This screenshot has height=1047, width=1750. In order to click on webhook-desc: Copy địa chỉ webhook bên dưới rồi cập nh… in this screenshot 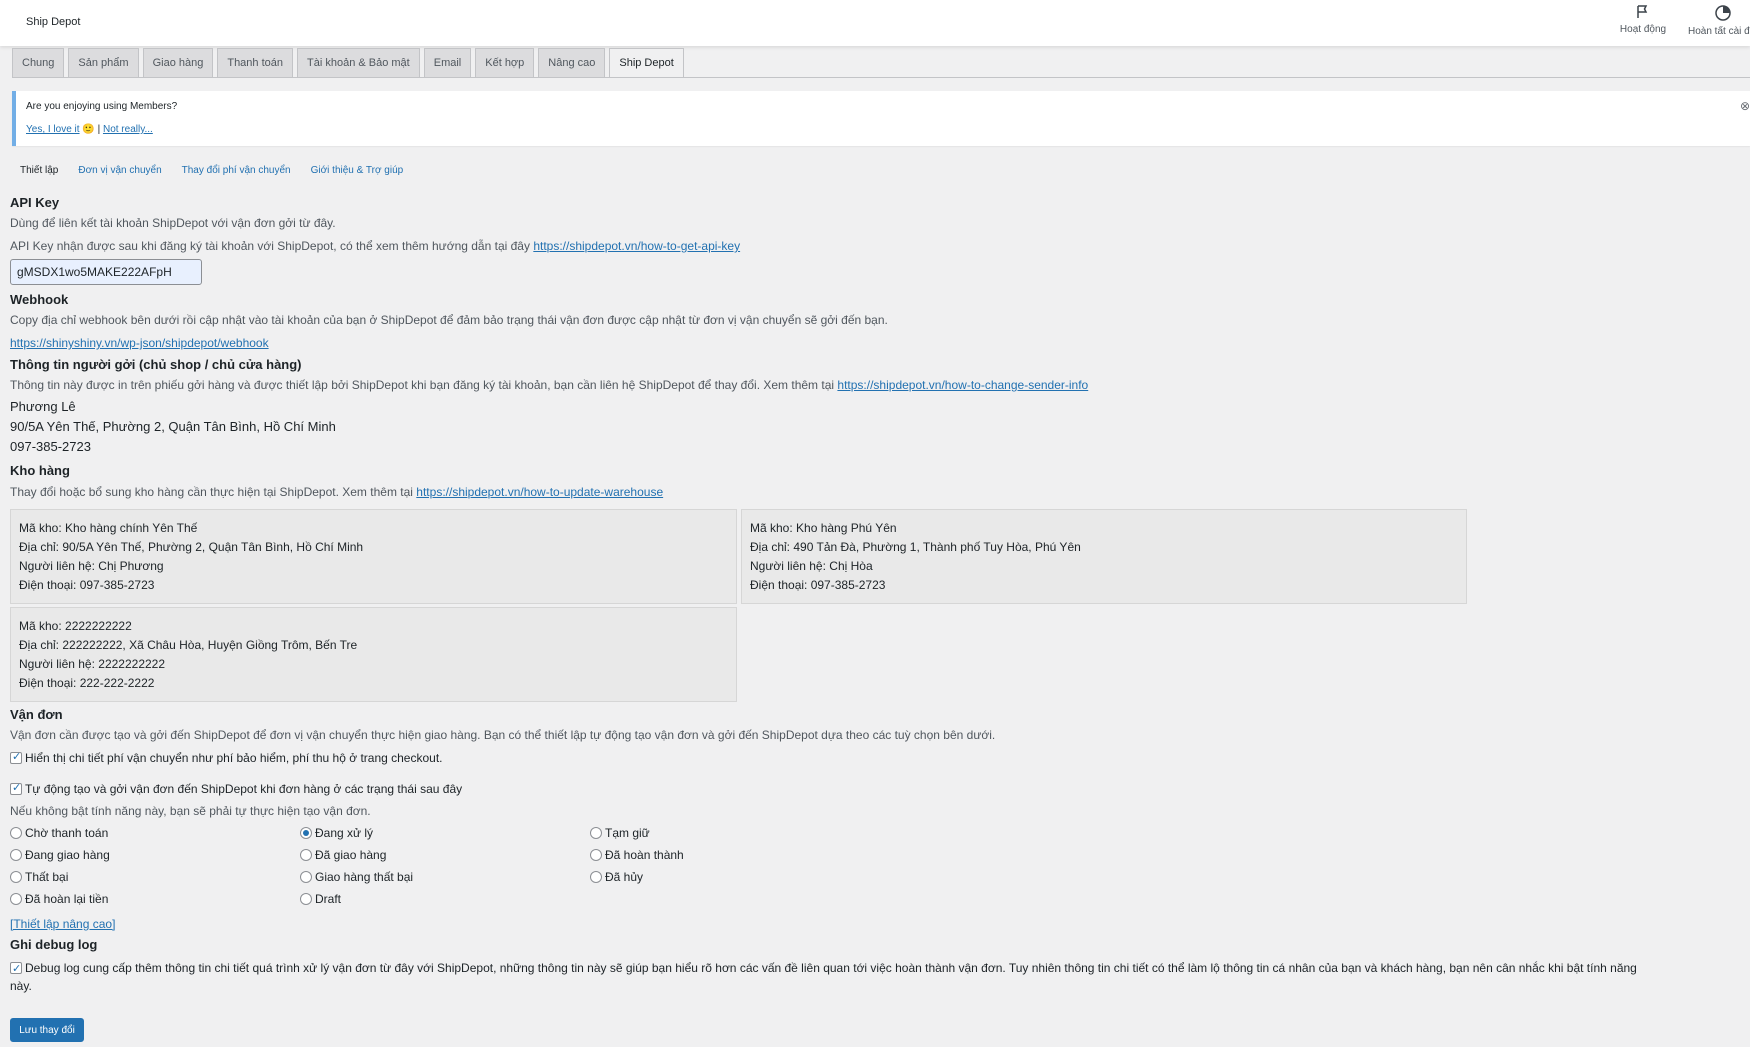, I will do `click(449, 320)`.